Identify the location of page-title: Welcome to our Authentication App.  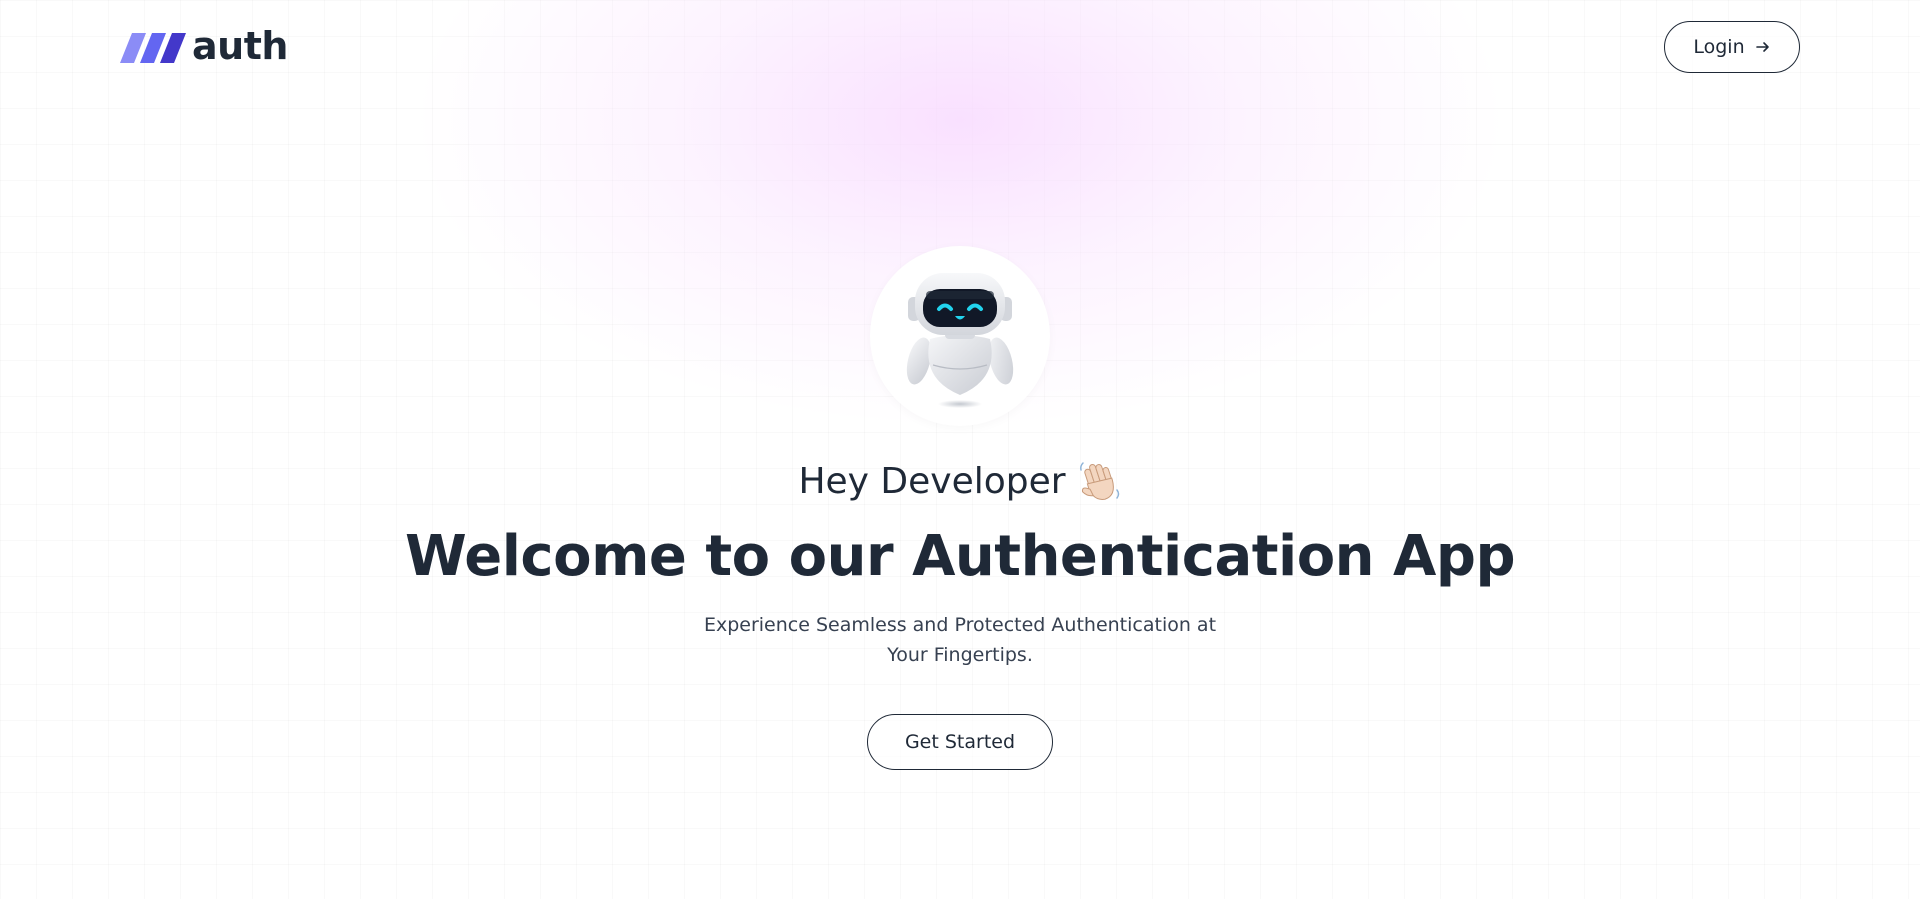
(960, 556).